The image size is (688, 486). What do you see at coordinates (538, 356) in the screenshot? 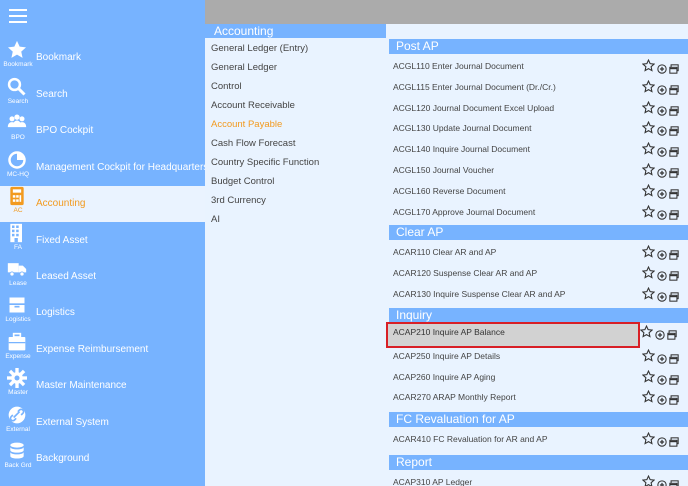
I see `function-row-acap250: ACAP250 Inquire AP Details` at bounding box center [538, 356].